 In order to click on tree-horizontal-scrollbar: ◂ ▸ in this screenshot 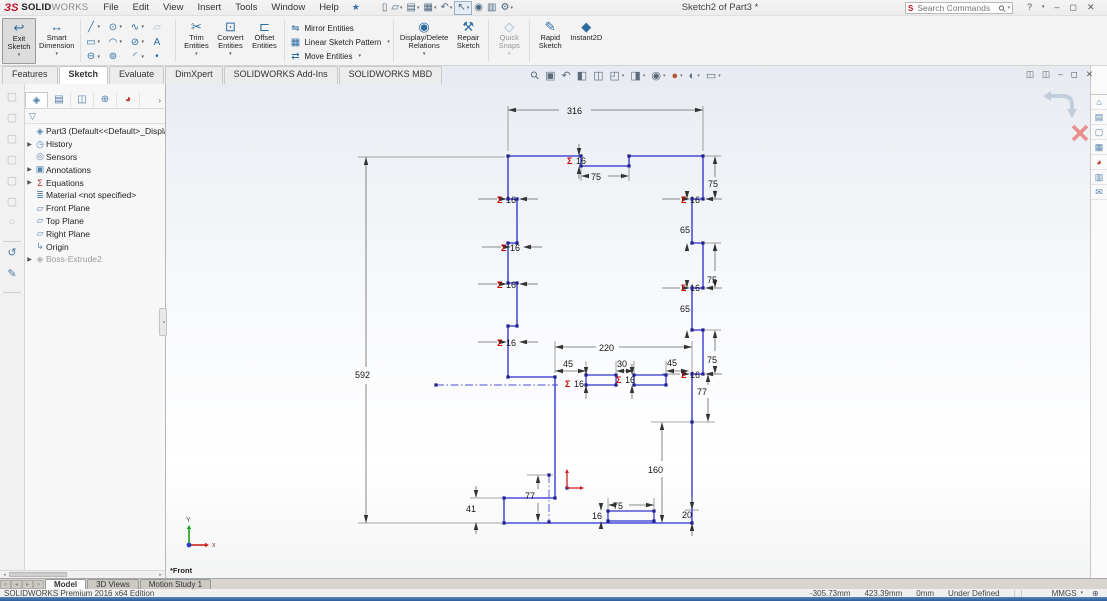, I will do `click(82, 574)`.